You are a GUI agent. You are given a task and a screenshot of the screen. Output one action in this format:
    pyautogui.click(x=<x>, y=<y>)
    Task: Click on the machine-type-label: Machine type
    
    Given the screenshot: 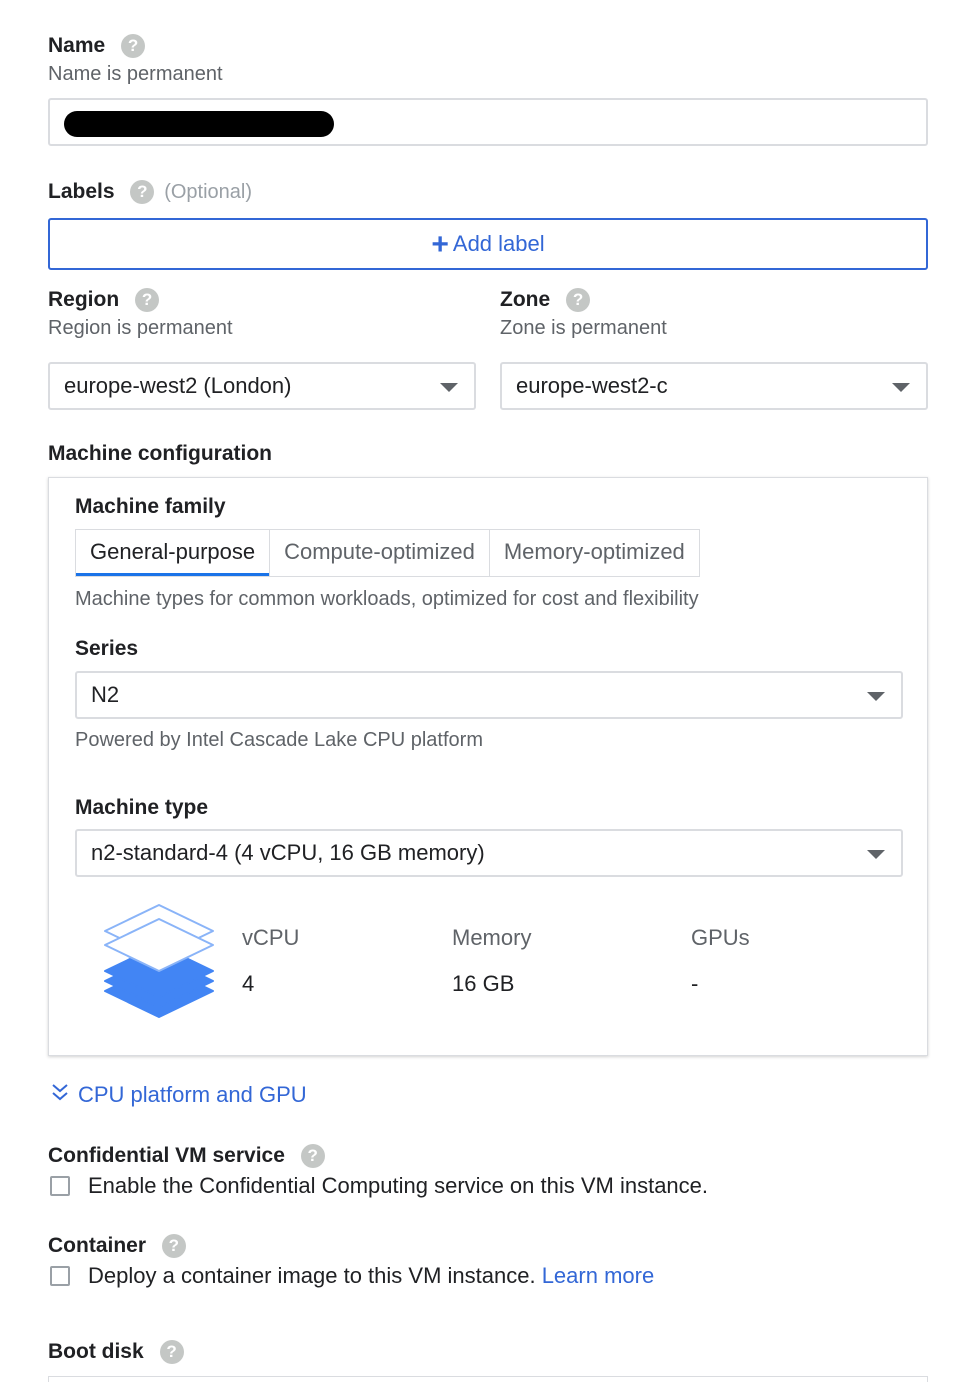 What is the action you would take?
    pyautogui.click(x=142, y=807)
    